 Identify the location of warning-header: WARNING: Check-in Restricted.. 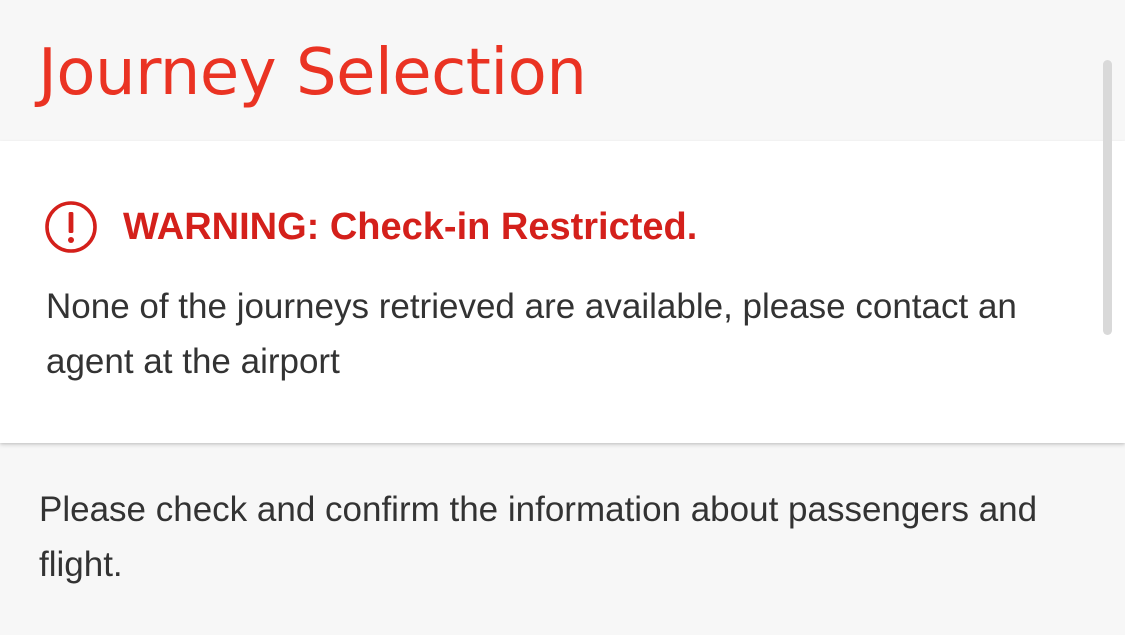
(371, 227).